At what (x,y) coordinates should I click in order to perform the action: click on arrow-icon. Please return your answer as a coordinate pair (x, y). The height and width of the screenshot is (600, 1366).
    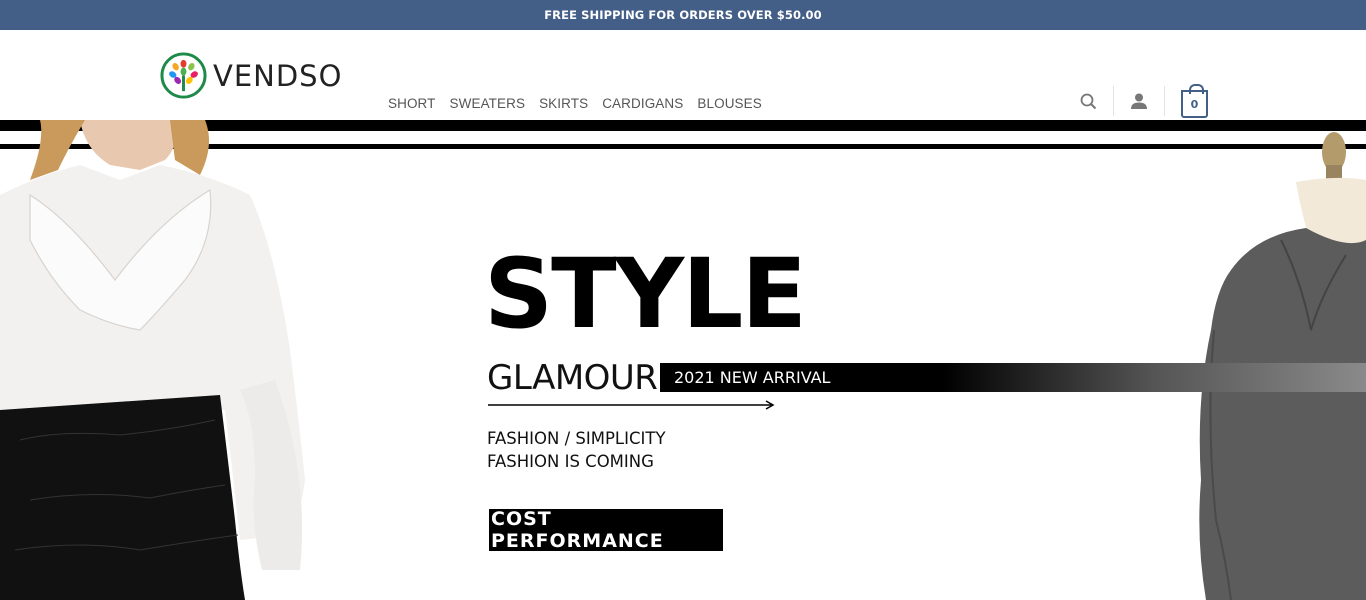
    Looking at the image, I should click on (631, 405).